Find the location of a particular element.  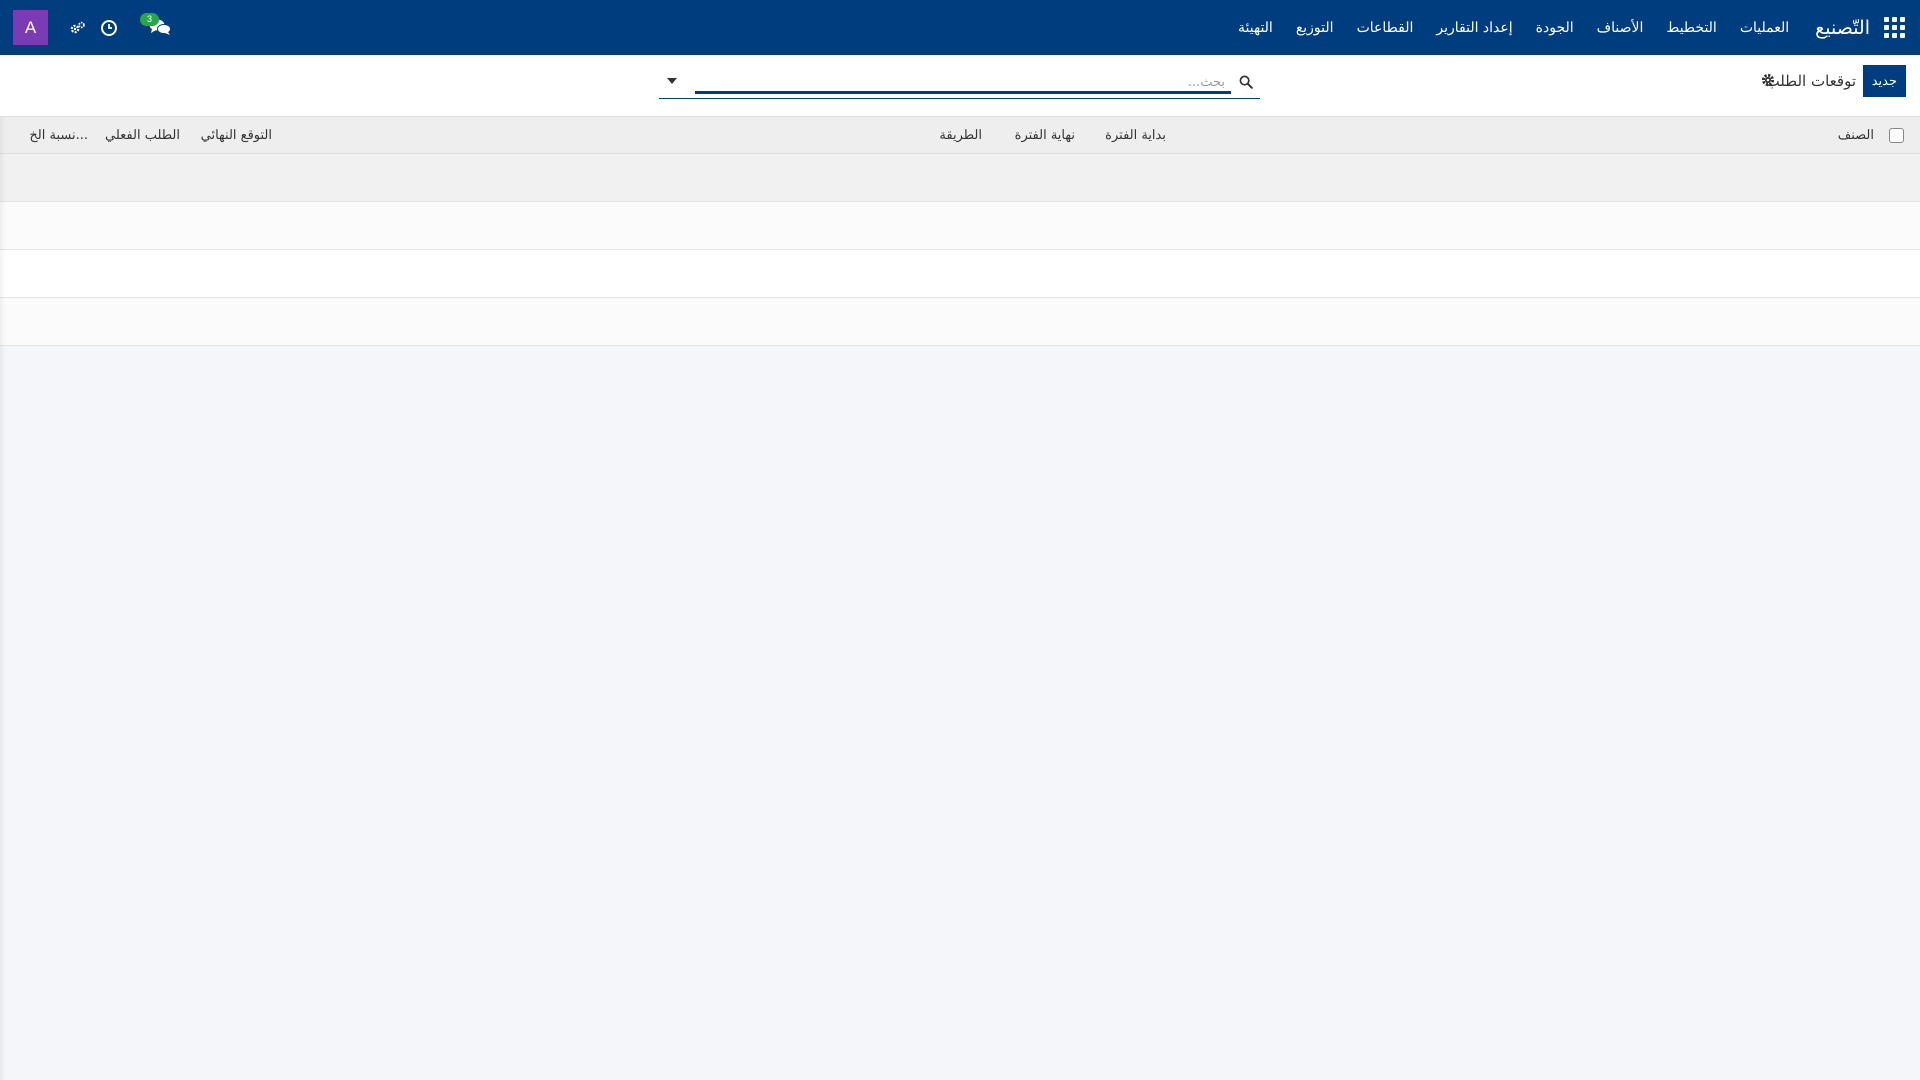

menu-sectors: القطاعات is located at coordinates (1385, 28).